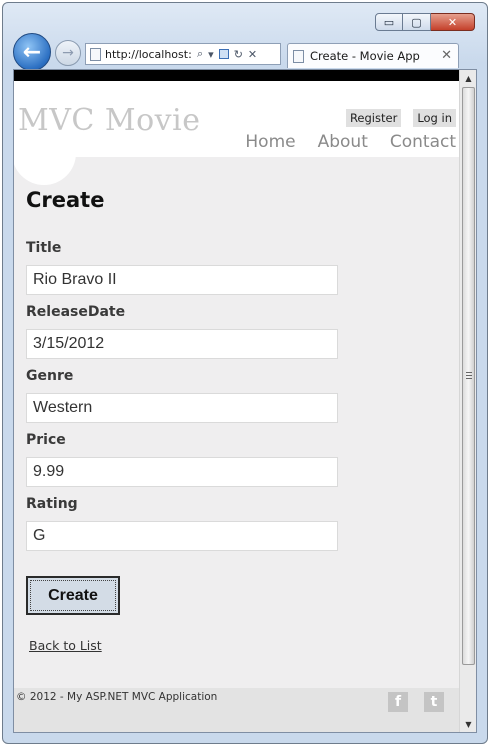 The image size is (490, 746). I want to click on menu-item-contact: Contact, so click(423, 142).